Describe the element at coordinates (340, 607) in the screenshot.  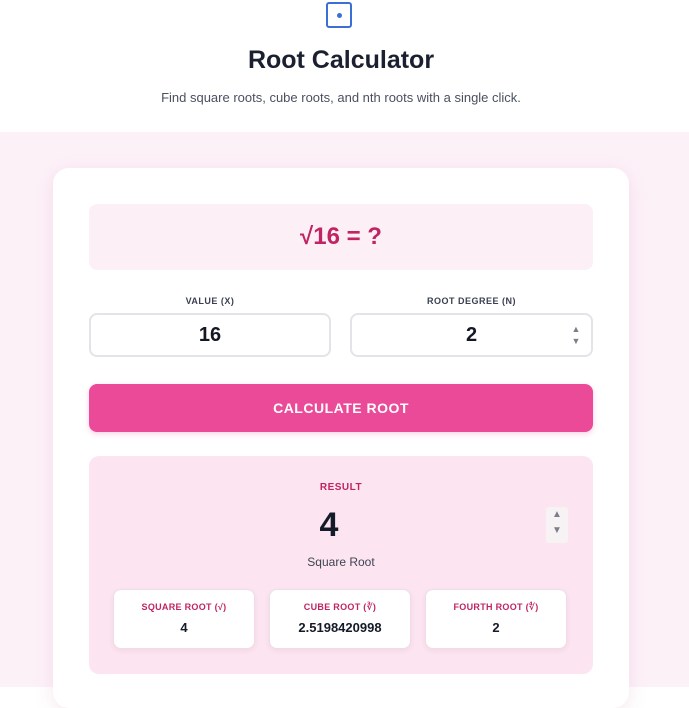
I see `cube-root-label: CUBE ROOT (∛)` at that location.